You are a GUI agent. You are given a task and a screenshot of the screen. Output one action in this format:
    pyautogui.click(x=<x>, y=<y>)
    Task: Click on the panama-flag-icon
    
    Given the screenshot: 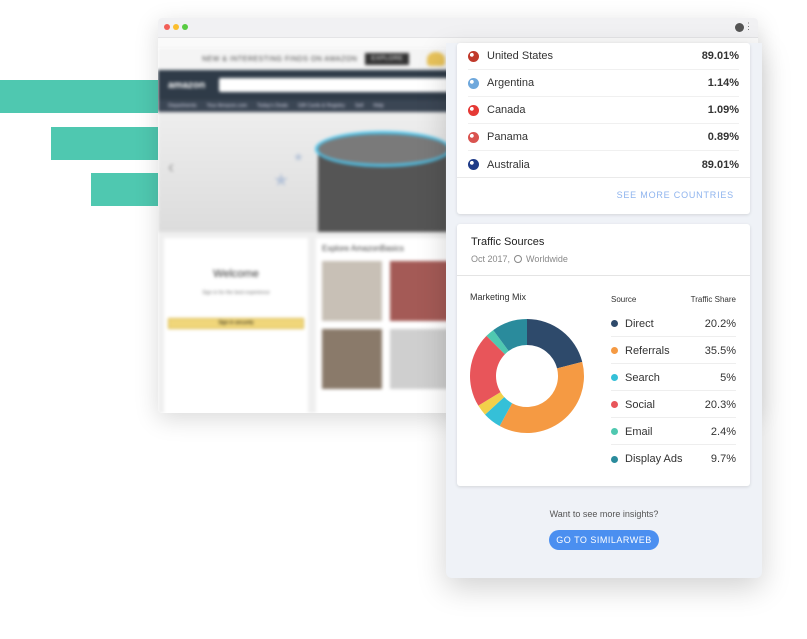 What is the action you would take?
    pyautogui.click(x=473, y=137)
    